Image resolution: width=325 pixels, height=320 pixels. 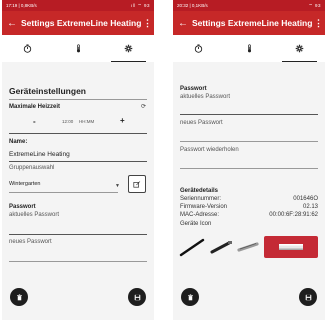 What do you see at coordinates (249, 199) in the screenshot?
I see `serial-number-row: Seriennummer: 001646O` at bounding box center [249, 199].